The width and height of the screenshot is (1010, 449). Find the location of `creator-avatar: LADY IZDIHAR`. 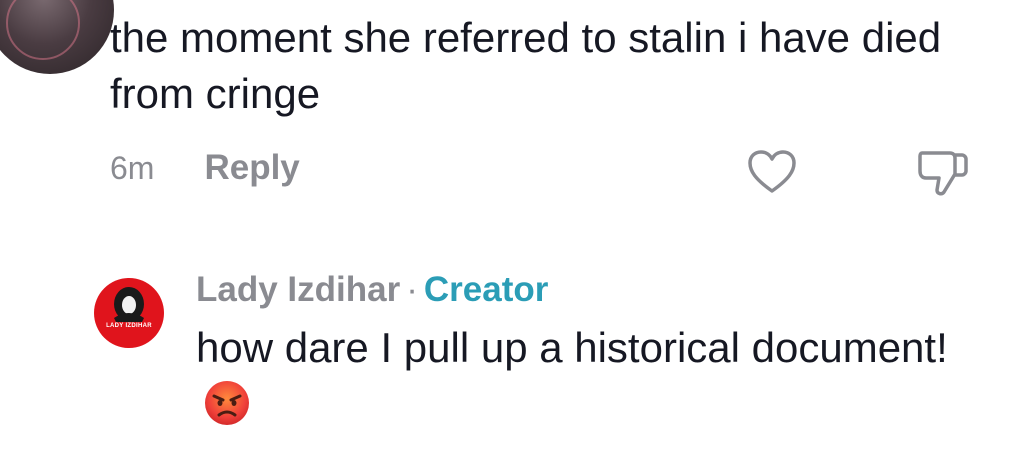

creator-avatar: LADY IZDIHAR is located at coordinates (129, 313).